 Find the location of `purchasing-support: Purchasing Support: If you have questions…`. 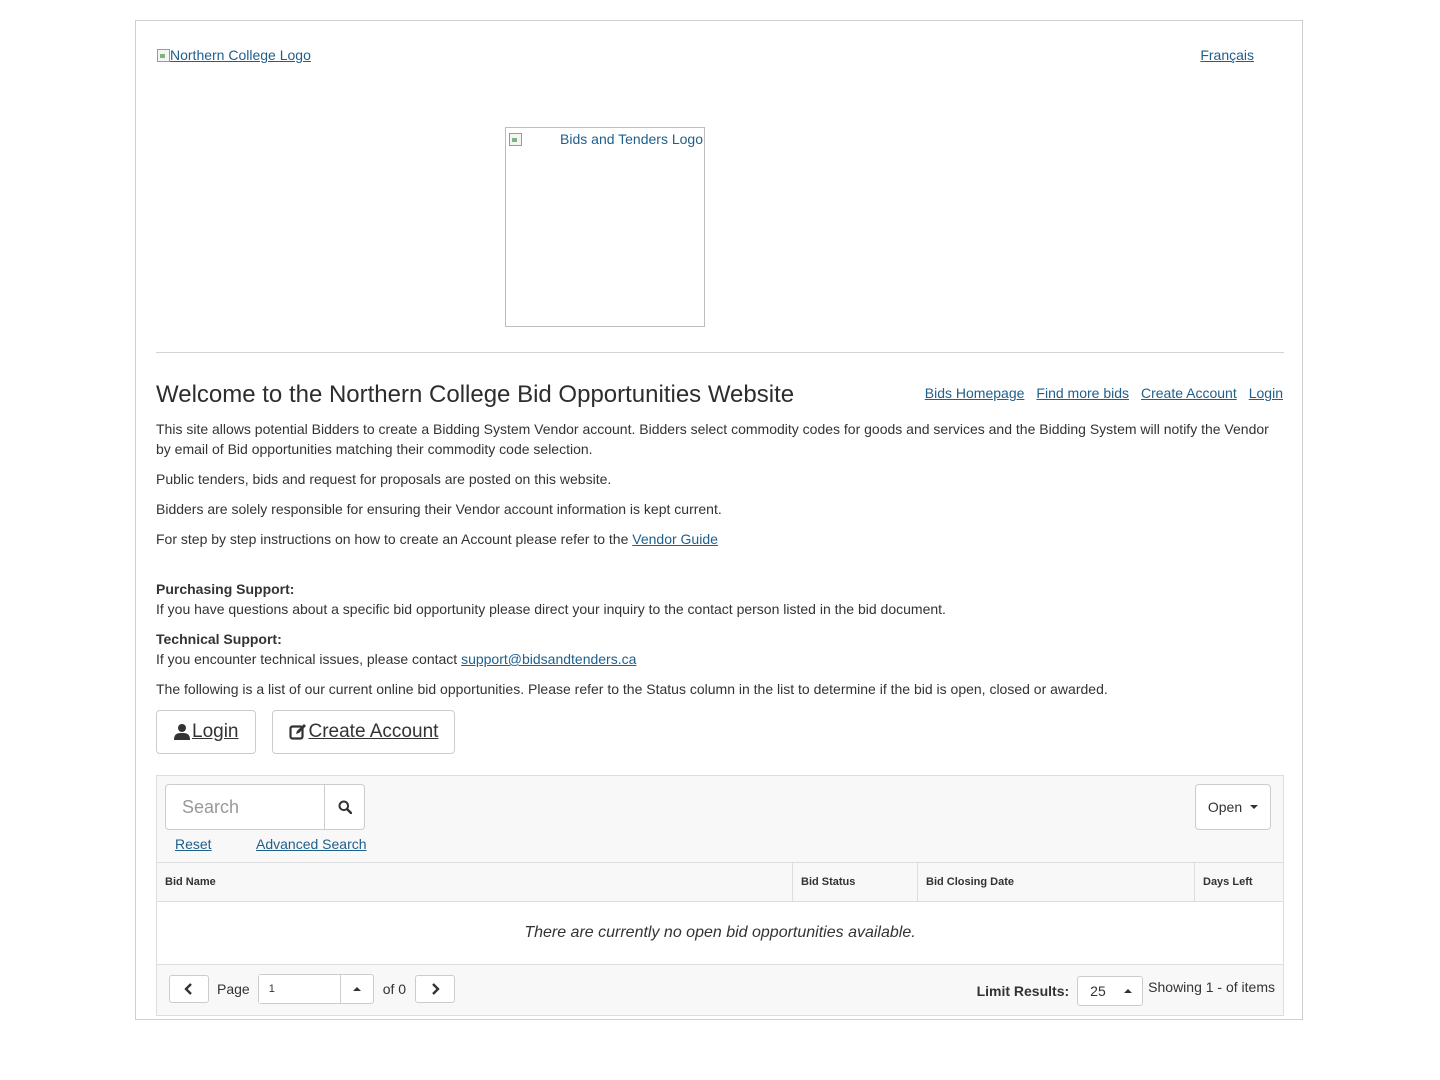

purchasing-support: Purchasing Support: If you have questions… is located at coordinates (720, 599).